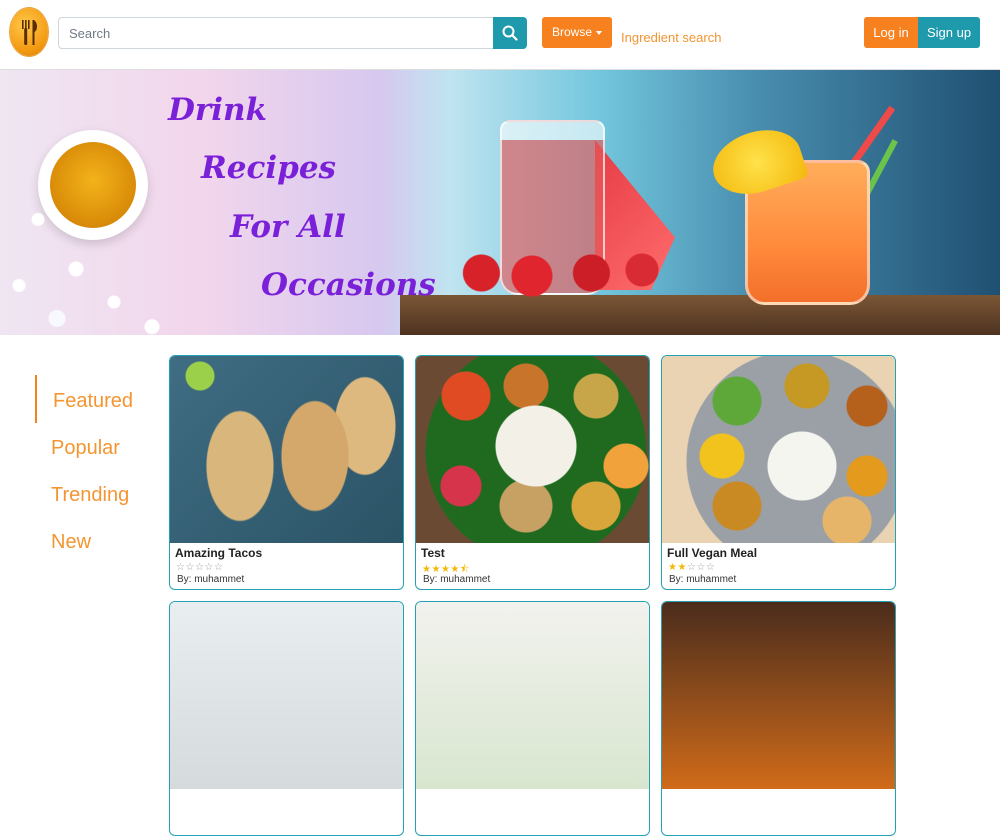  I want to click on search-input, so click(276, 33).